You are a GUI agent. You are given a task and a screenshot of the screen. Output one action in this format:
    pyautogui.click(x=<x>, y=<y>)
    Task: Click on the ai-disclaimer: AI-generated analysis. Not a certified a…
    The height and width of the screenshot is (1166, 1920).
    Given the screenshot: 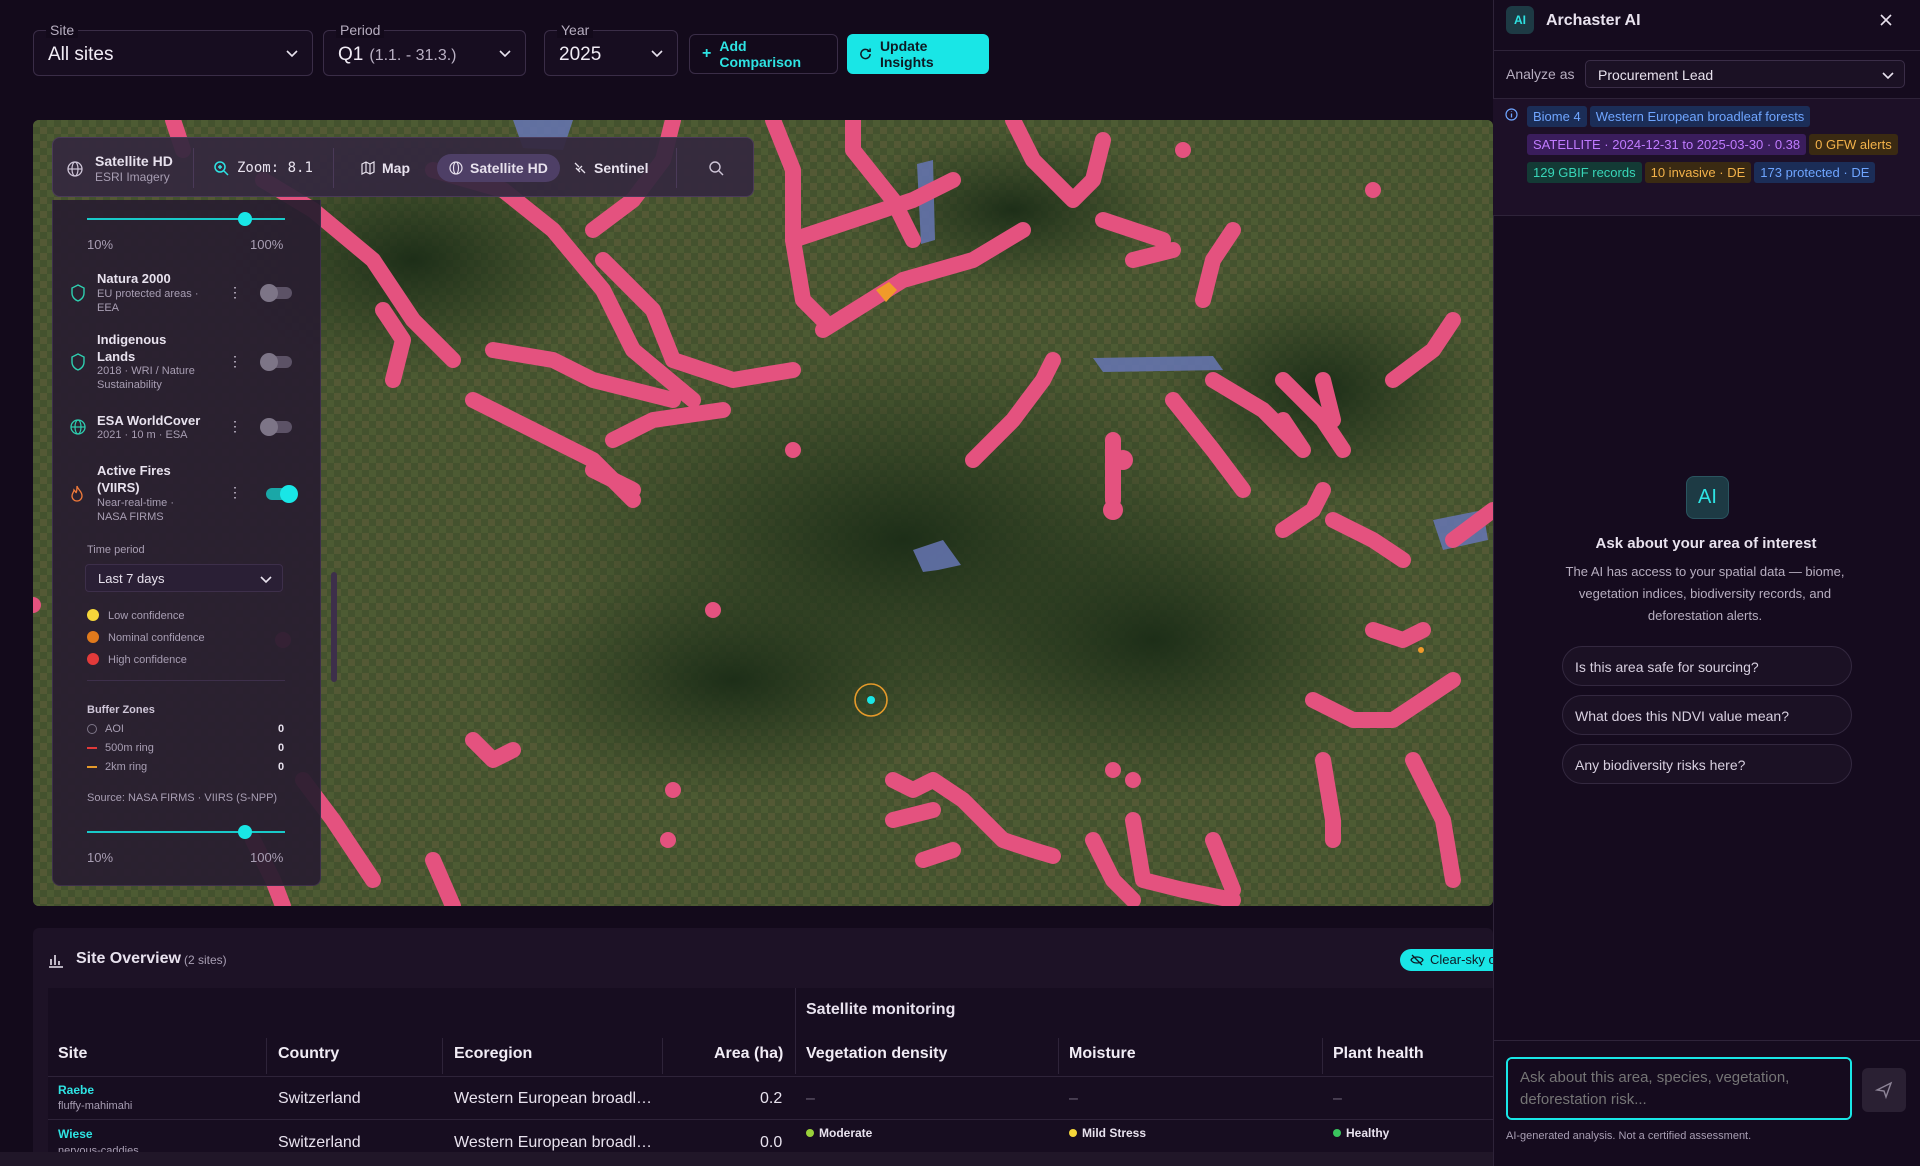 What is the action you would take?
    pyautogui.click(x=1629, y=1136)
    